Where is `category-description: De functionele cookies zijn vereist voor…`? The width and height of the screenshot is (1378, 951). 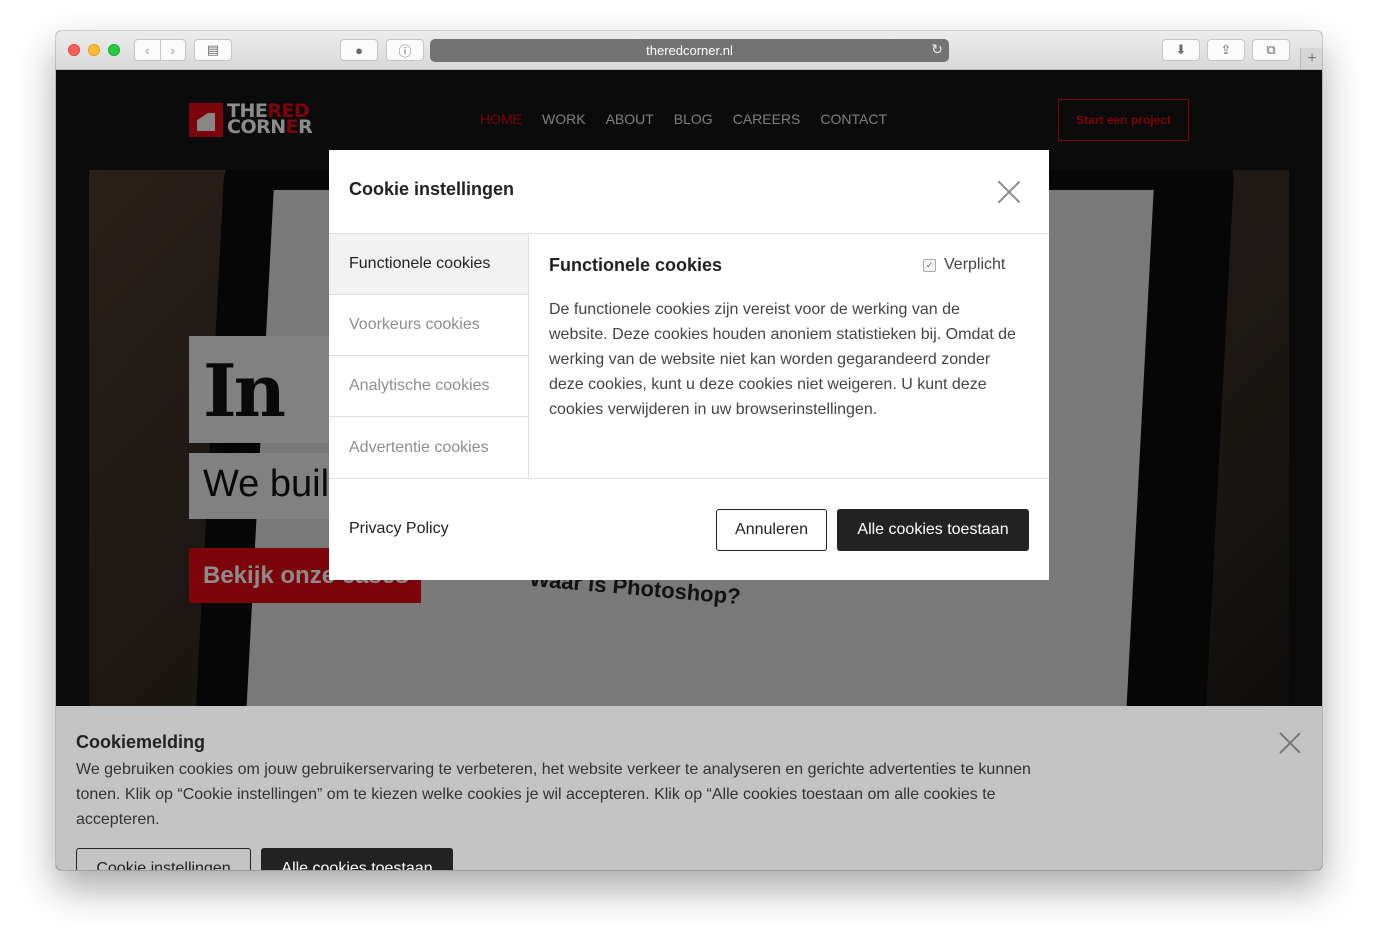
category-description: De functionele cookies zijn vereist voor… is located at coordinates (782, 359).